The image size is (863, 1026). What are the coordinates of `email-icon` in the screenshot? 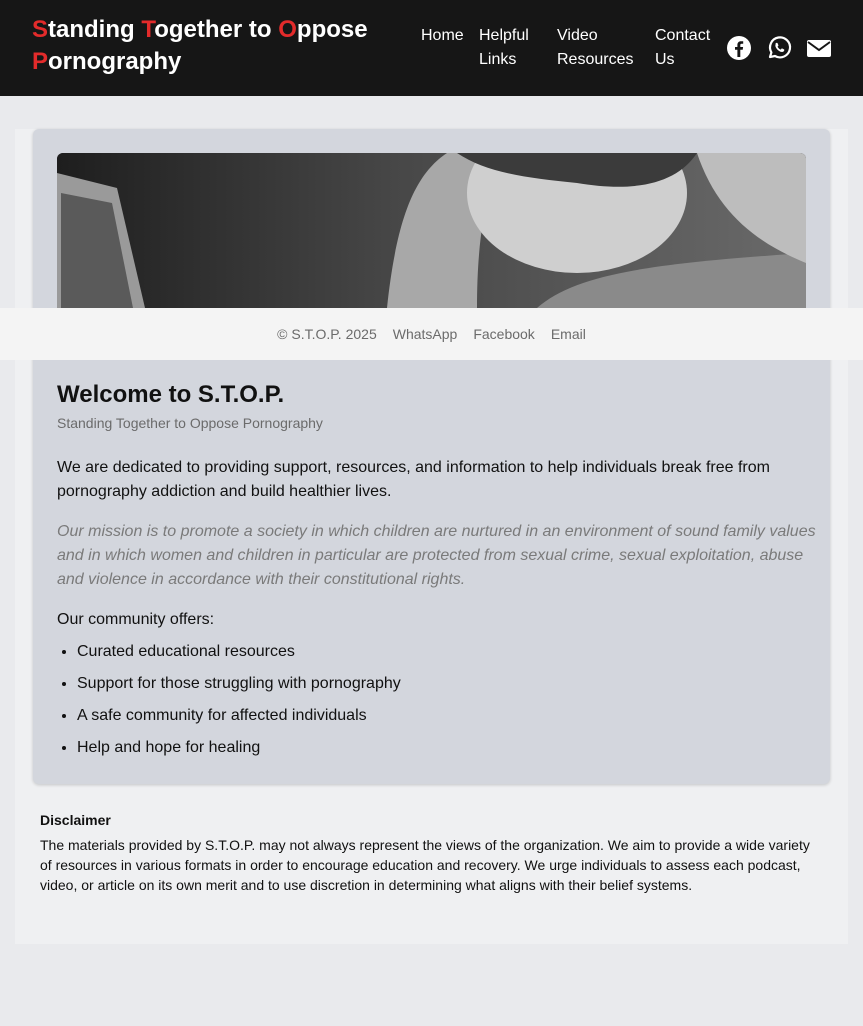 It's located at (819, 48).